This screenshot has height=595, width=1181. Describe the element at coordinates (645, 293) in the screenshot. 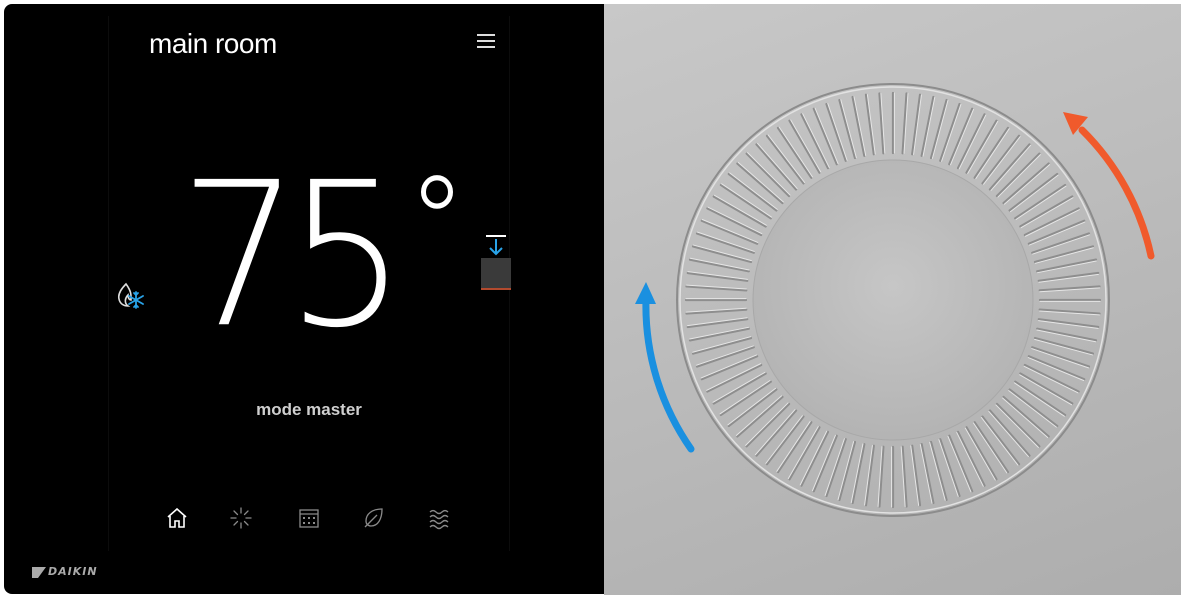

I see `rotate-left-arrowhead` at that location.